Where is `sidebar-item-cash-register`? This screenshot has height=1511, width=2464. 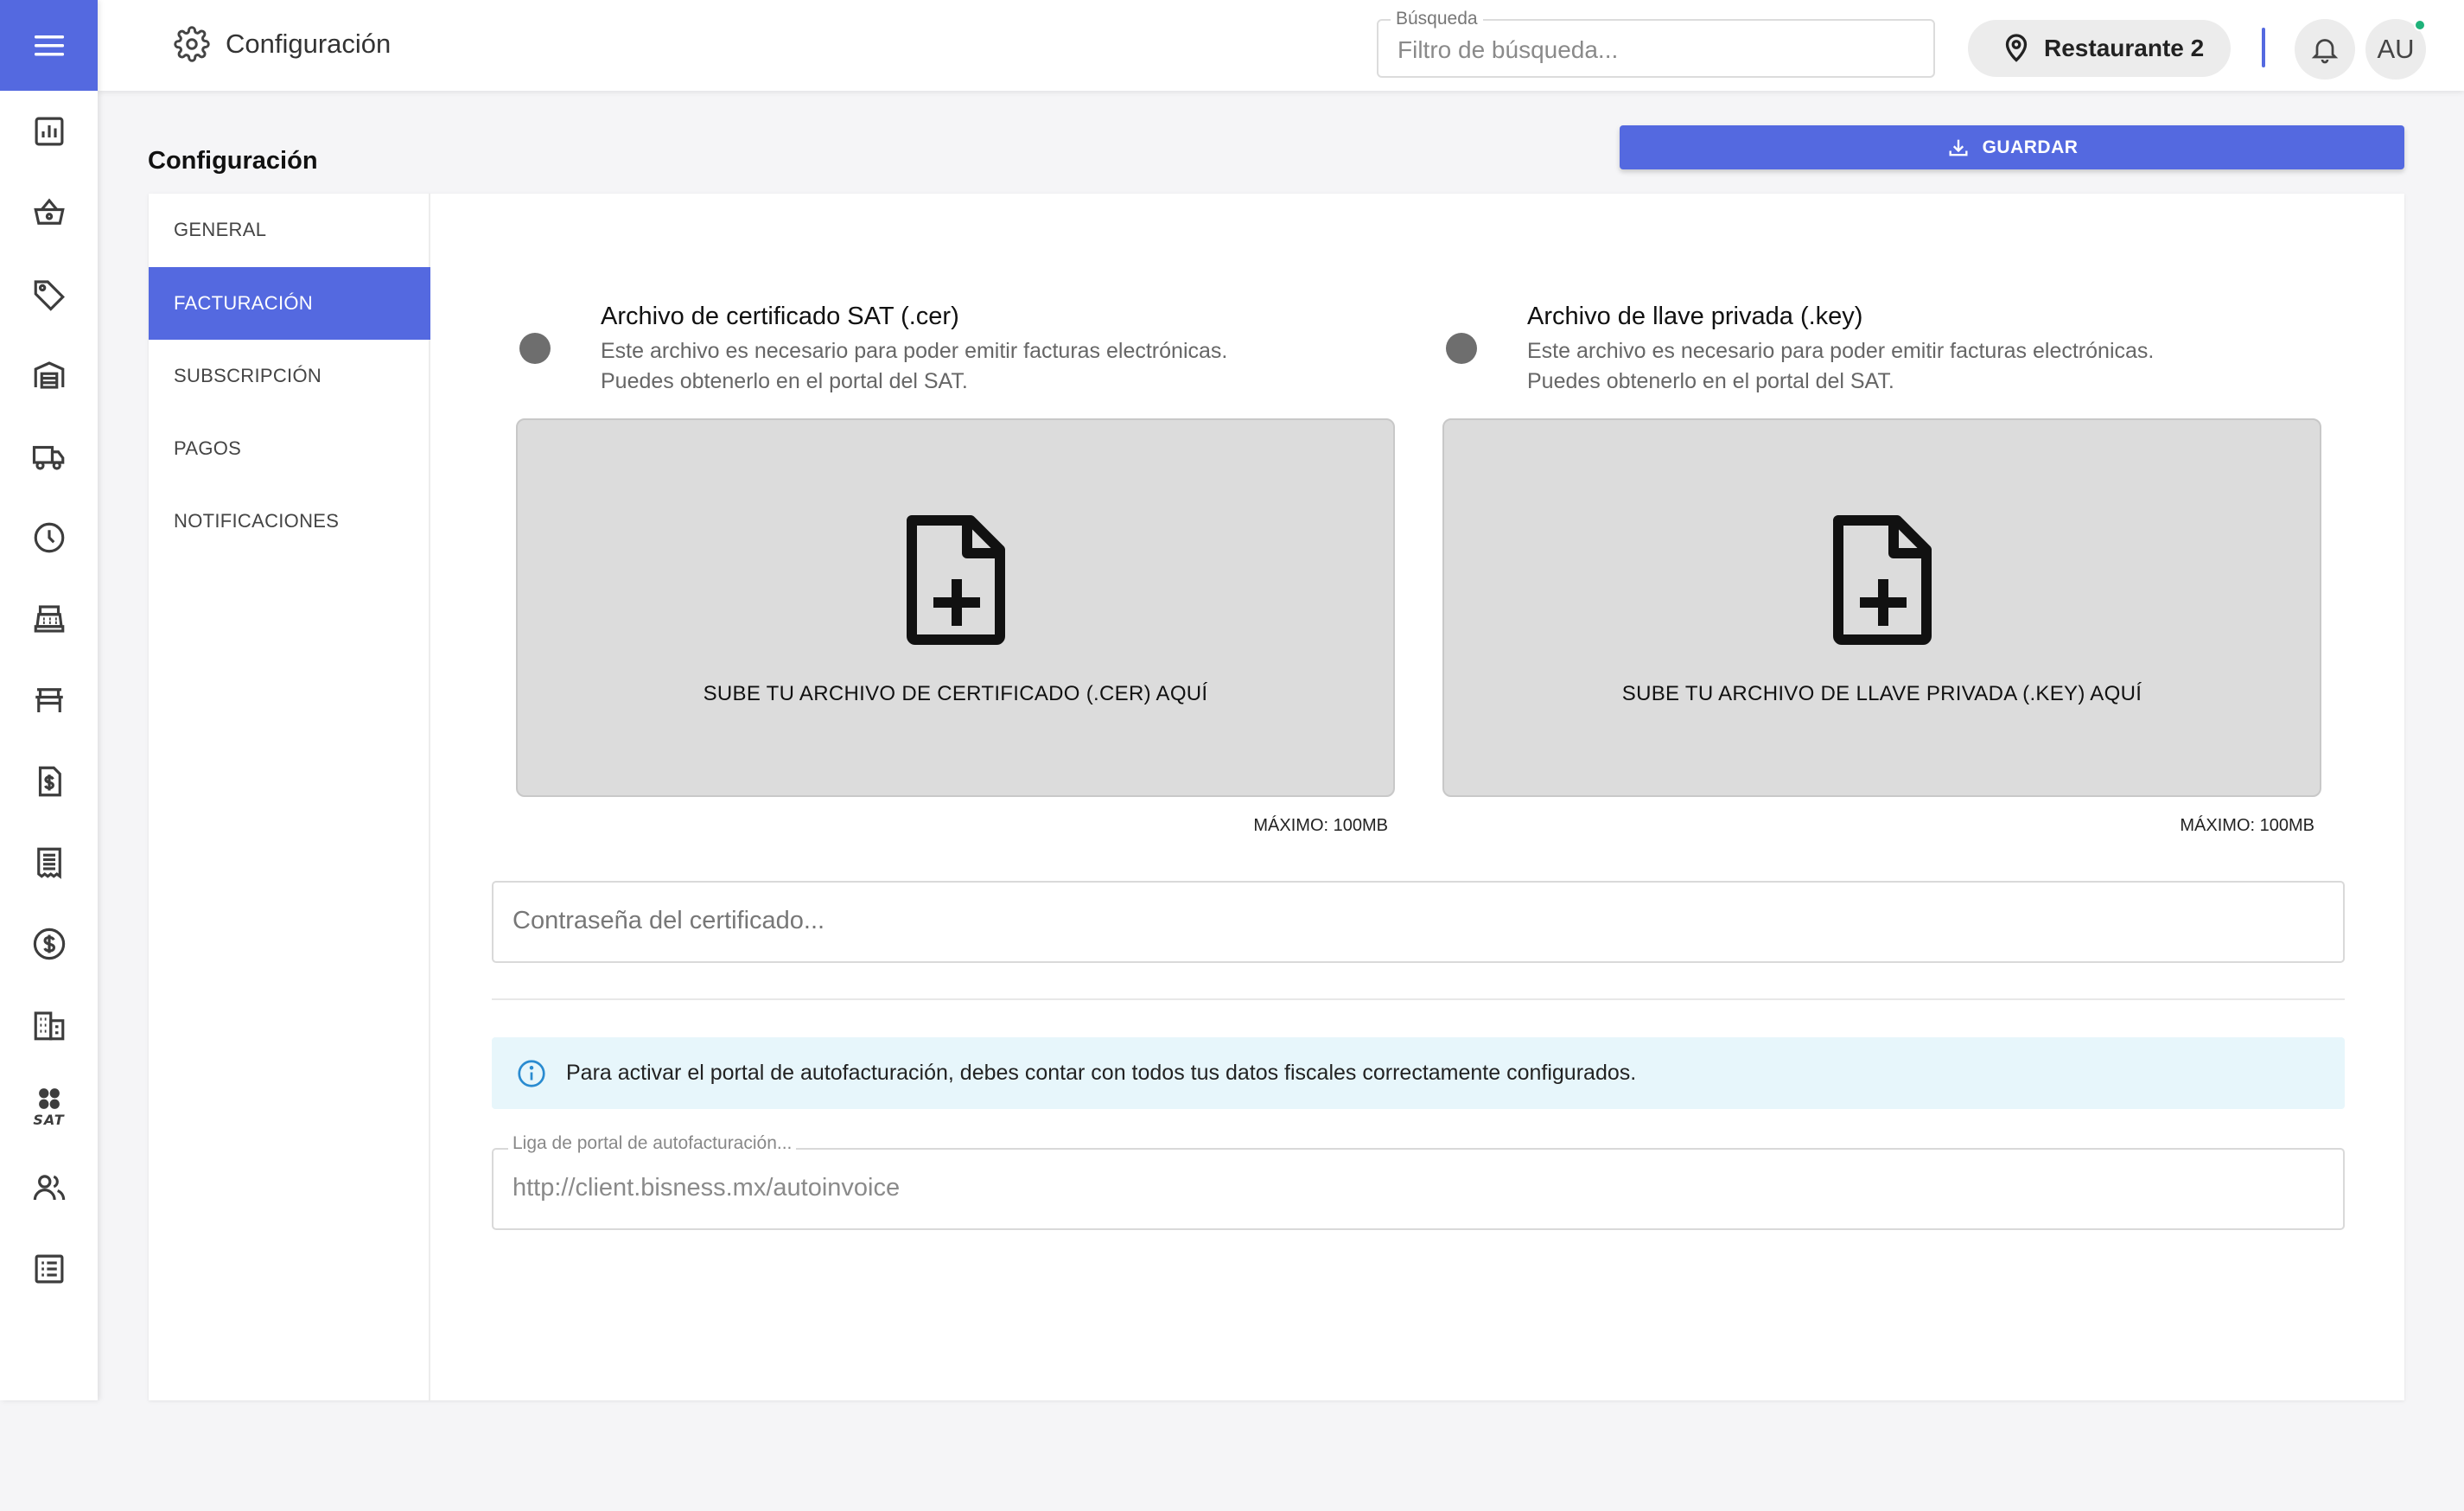
sidebar-item-cash-register is located at coordinates (49, 618).